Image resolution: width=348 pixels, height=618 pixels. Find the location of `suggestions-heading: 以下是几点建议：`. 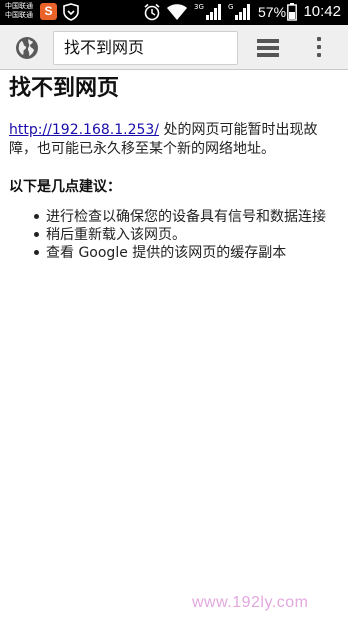

suggestions-heading: 以下是几点建议： is located at coordinates (65, 187).